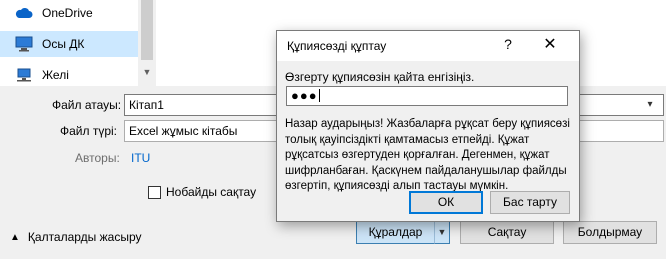 This screenshot has height=259, width=666. Describe the element at coordinates (508, 45) in the screenshot. I see `help-icon: ?` at that location.